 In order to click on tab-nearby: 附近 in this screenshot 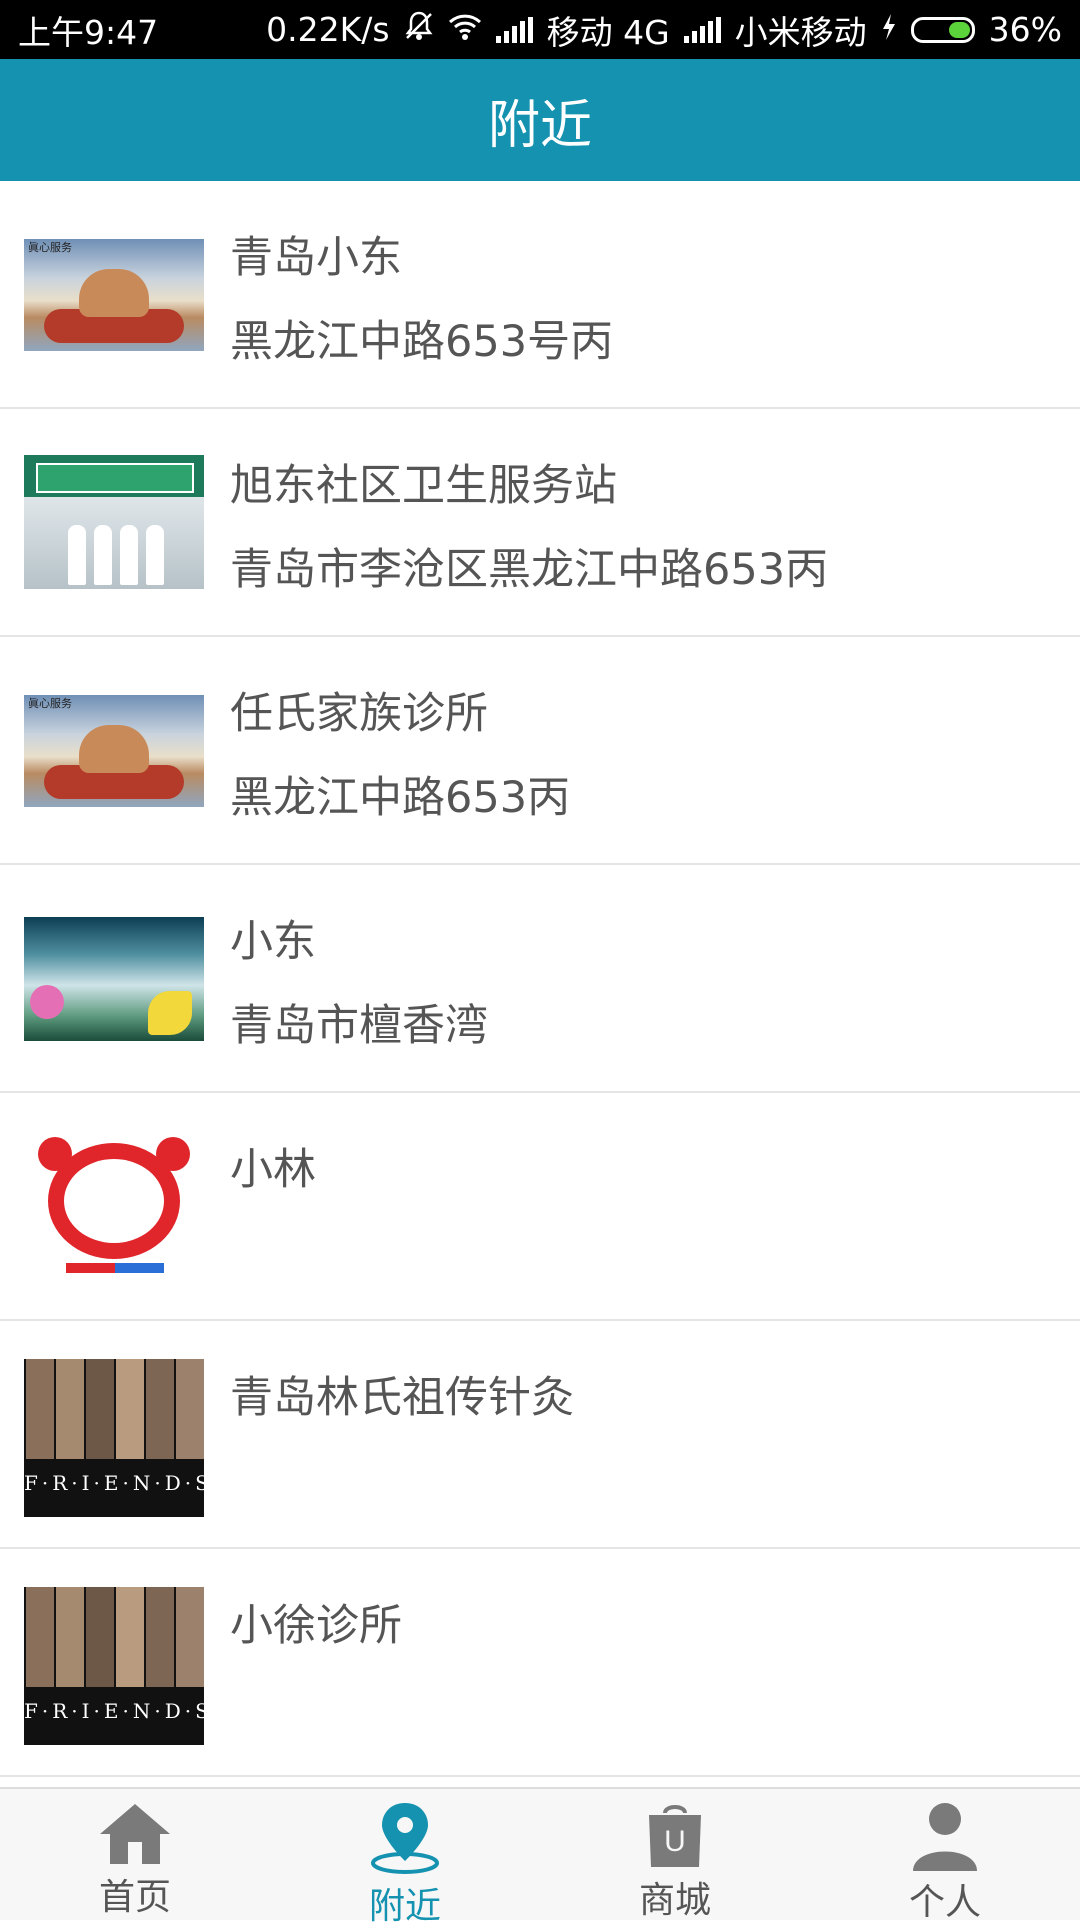, I will do `click(405, 1858)`.